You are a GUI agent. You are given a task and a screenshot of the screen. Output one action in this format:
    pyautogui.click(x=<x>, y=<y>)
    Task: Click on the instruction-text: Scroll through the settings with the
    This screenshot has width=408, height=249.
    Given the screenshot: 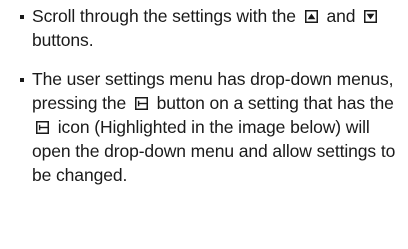 What is the action you would take?
    pyautogui.click(x=164, y=16)
    